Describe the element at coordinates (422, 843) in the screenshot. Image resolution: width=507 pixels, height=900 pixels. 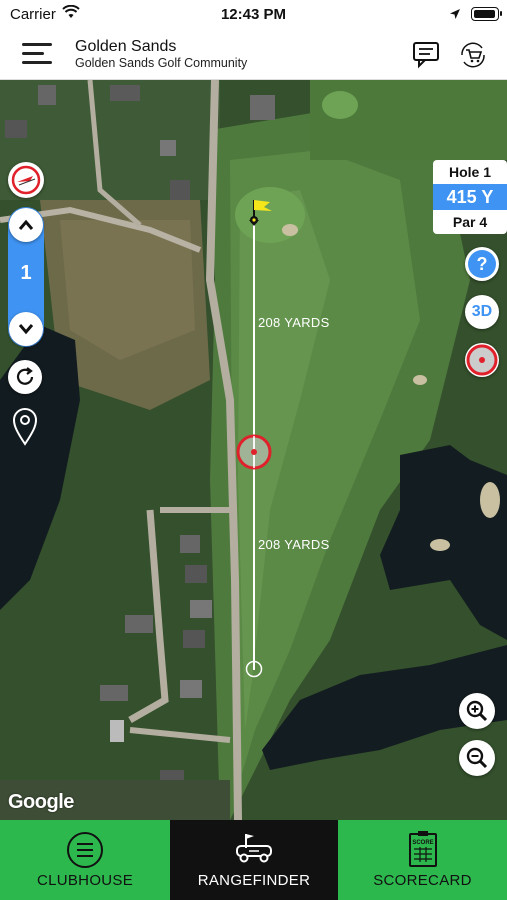
I see `scorecard-icon-text: SCORE` at that location.